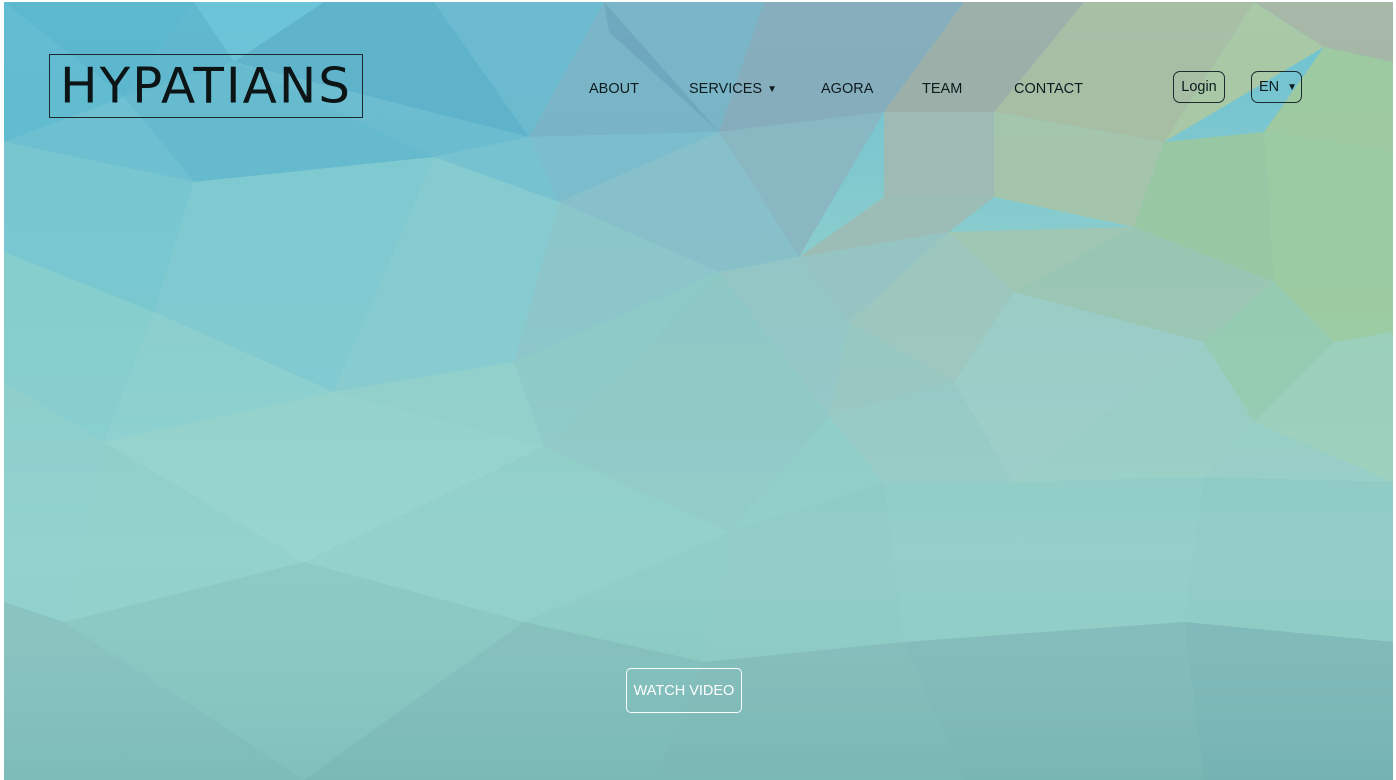 The width and height of the screenshot is (1396, 780). I want to click on language-selected-value: EN, so click(1269, 87).